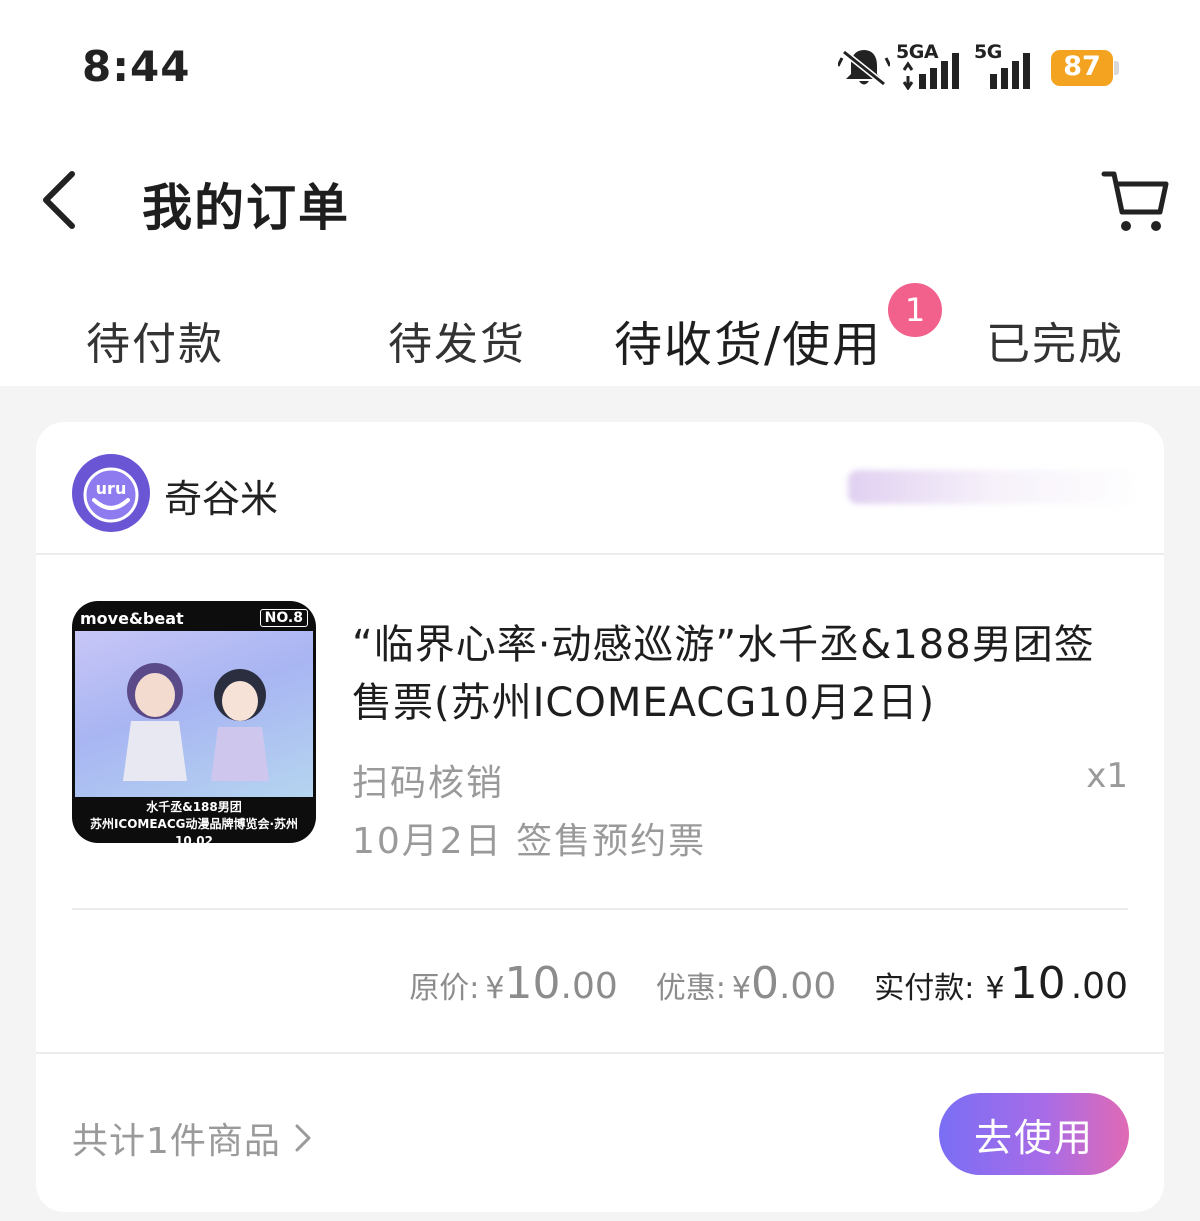  Describe the element at coordinates (742, 674) in the screenshot. I see `product-title: “临界心率·动感巡游”水千丞&188男团签售票(苏州ICOMEACG10月2日)` at that location.